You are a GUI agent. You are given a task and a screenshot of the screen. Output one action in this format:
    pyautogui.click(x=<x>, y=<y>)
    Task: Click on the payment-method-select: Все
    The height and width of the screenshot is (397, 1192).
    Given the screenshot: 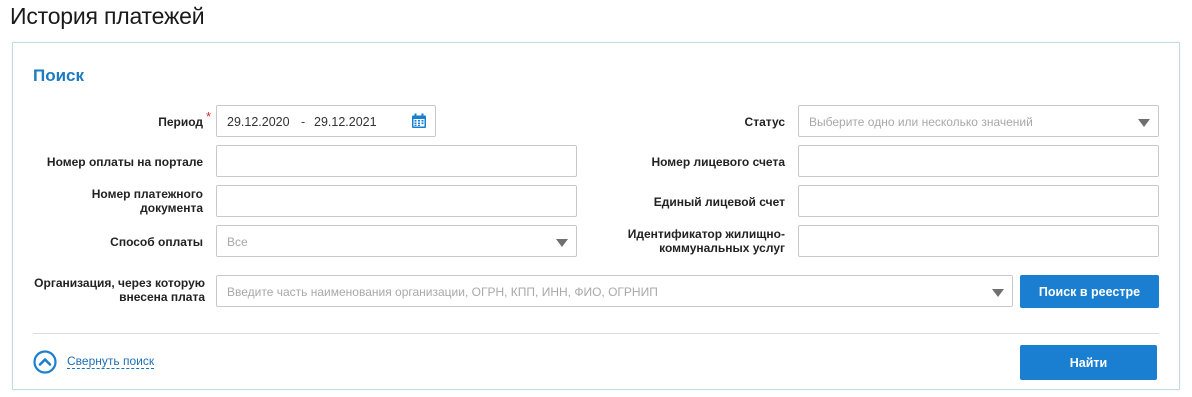 What is the action you would take?
    pyautogui.click(x=396, y=241)
    